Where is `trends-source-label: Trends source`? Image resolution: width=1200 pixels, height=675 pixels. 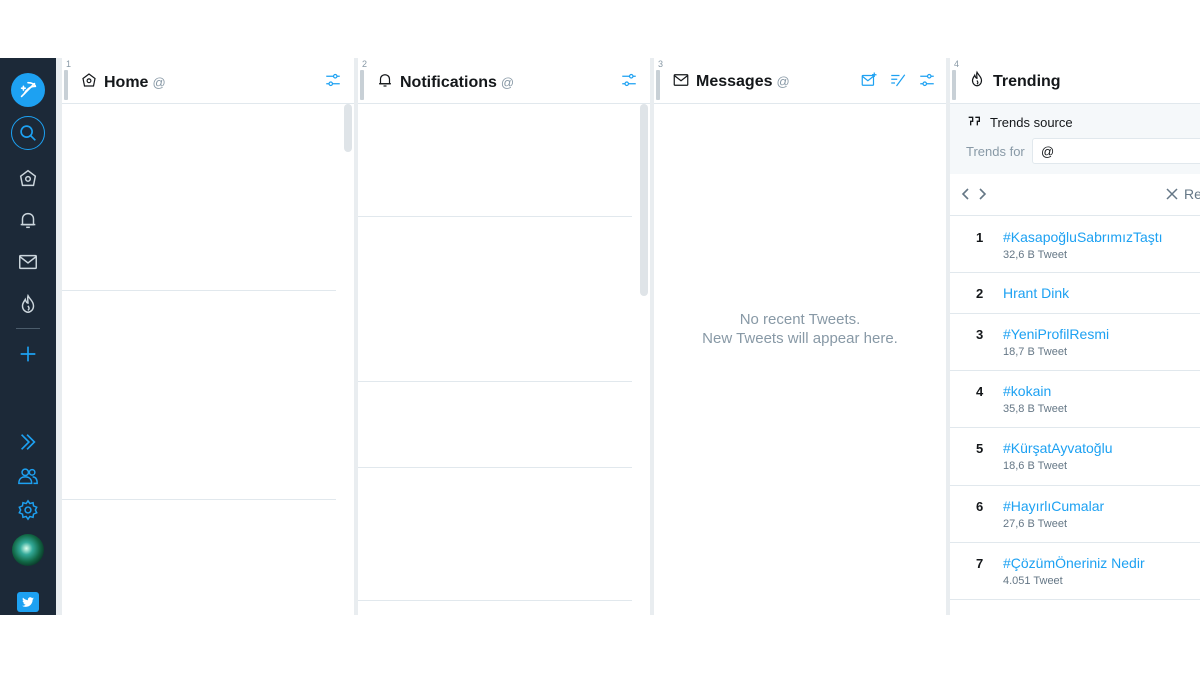
trends-source-label: Trends source is located at coordinates (1031, 122).